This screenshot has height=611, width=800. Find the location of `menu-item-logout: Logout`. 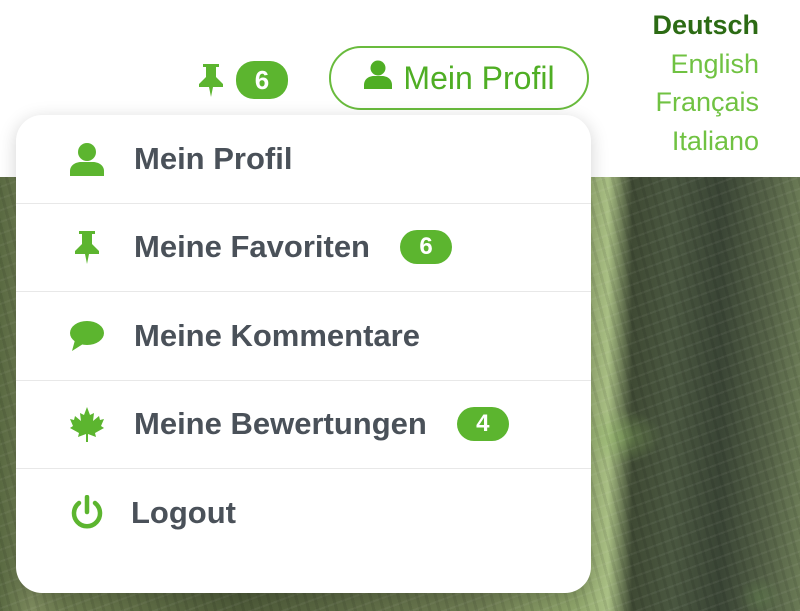

menu-item-logout: Logout is located at coordinates (303, 513).